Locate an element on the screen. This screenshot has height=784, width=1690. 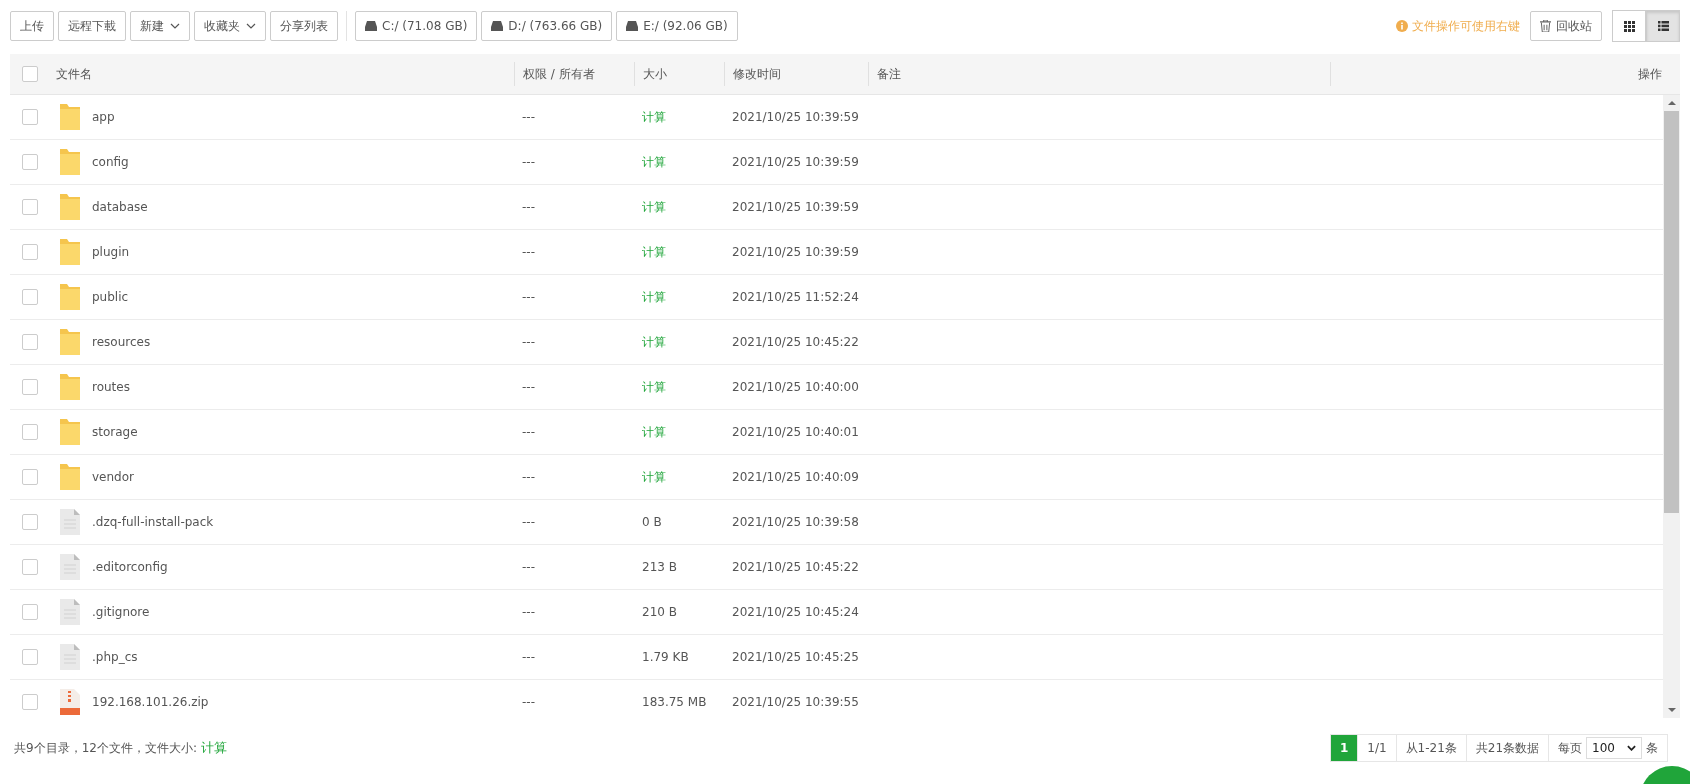
table-cell: 2021/10/25 11:52:24 is located at coordinates (795, 297).